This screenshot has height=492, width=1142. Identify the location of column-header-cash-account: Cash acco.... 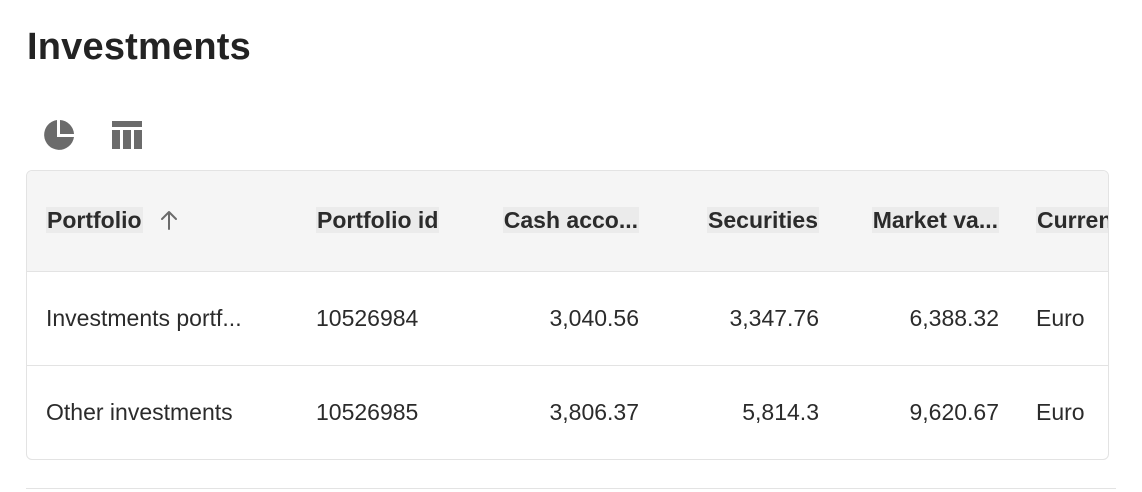
(567, 221).